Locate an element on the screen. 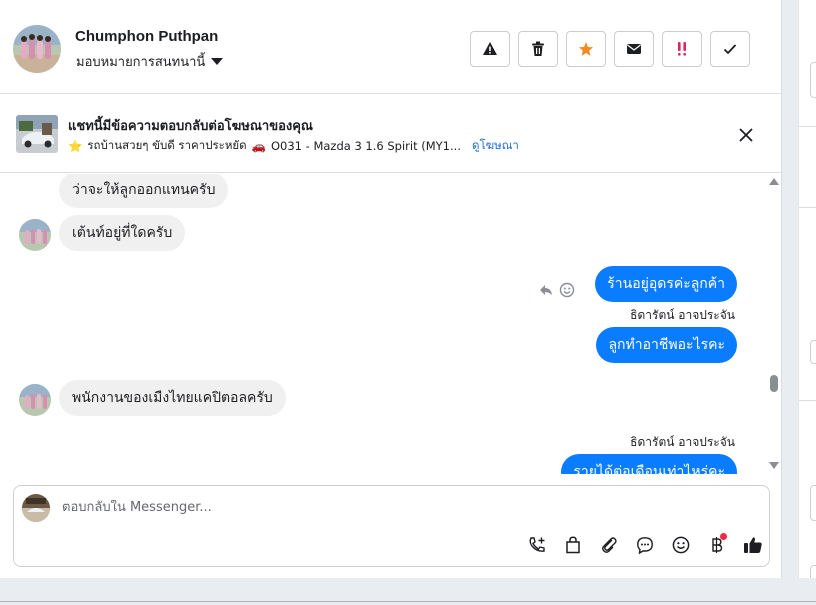  warning-button is located at coordinates (490, 49).